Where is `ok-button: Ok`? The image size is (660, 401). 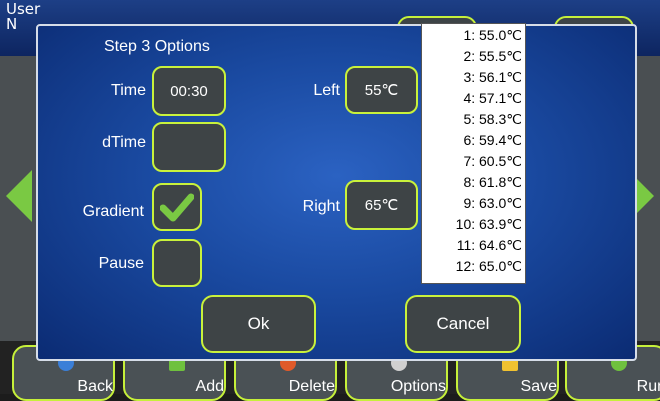
ok-button: Ok is located at coordinates (258, 324).